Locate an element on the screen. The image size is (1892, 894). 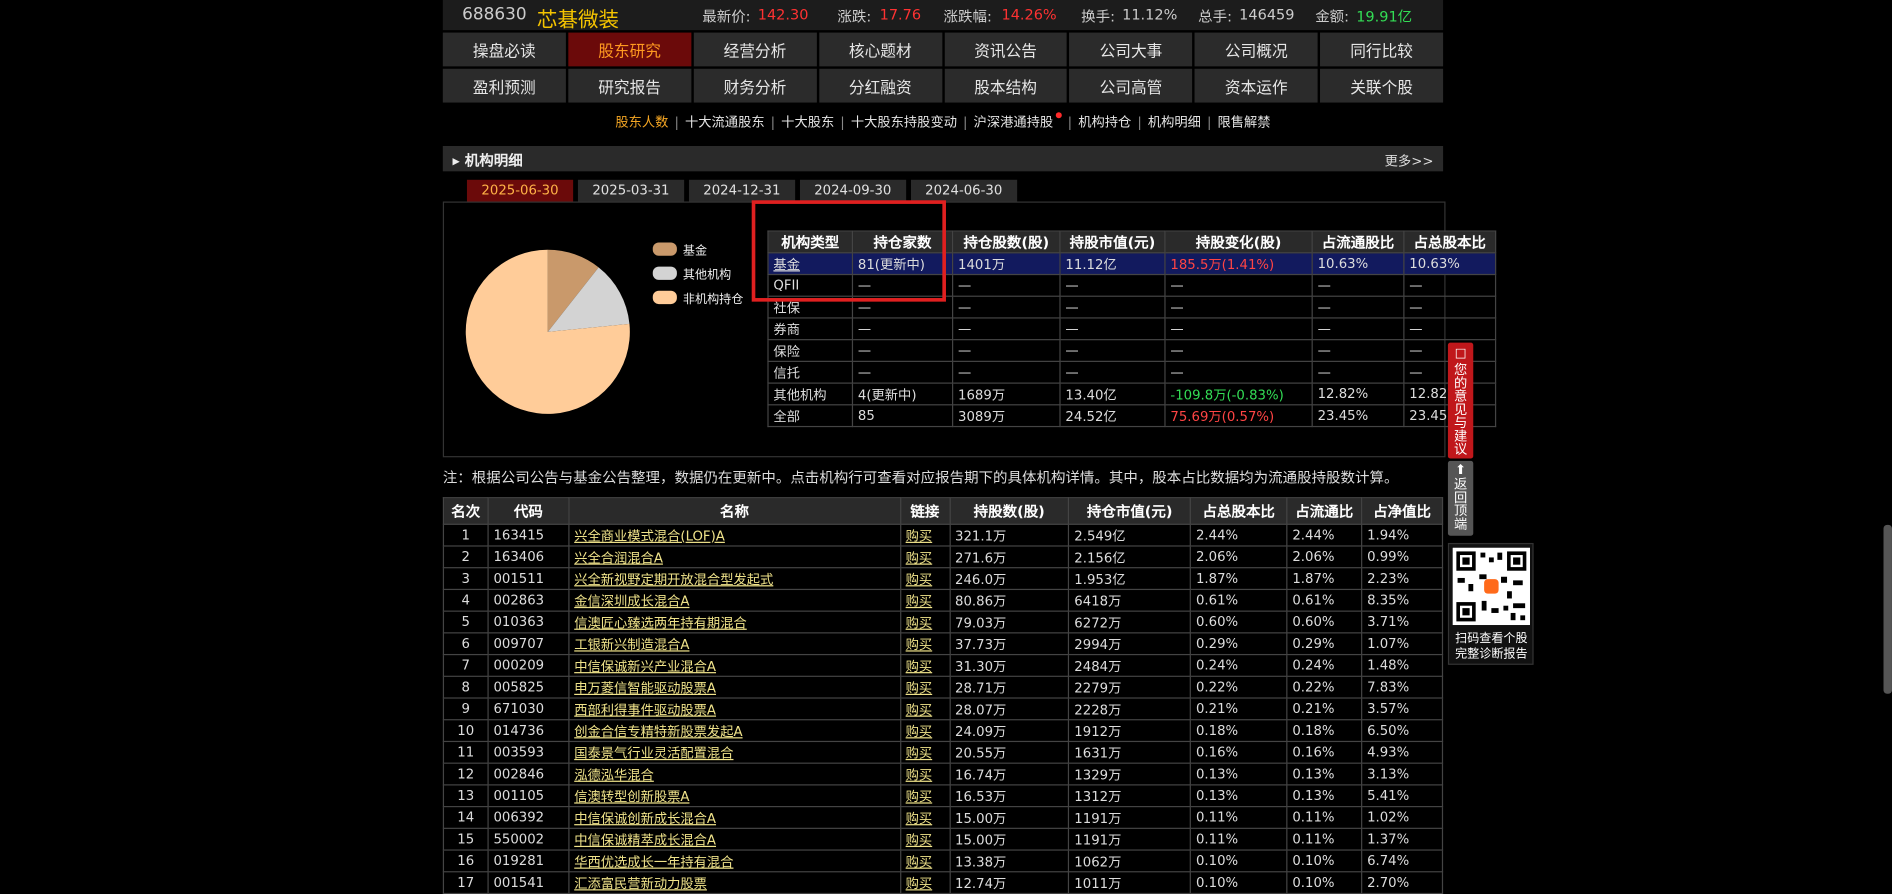
fund-name-link: 申万菱信智能驱动股票A is located at coordinates (645, 688).